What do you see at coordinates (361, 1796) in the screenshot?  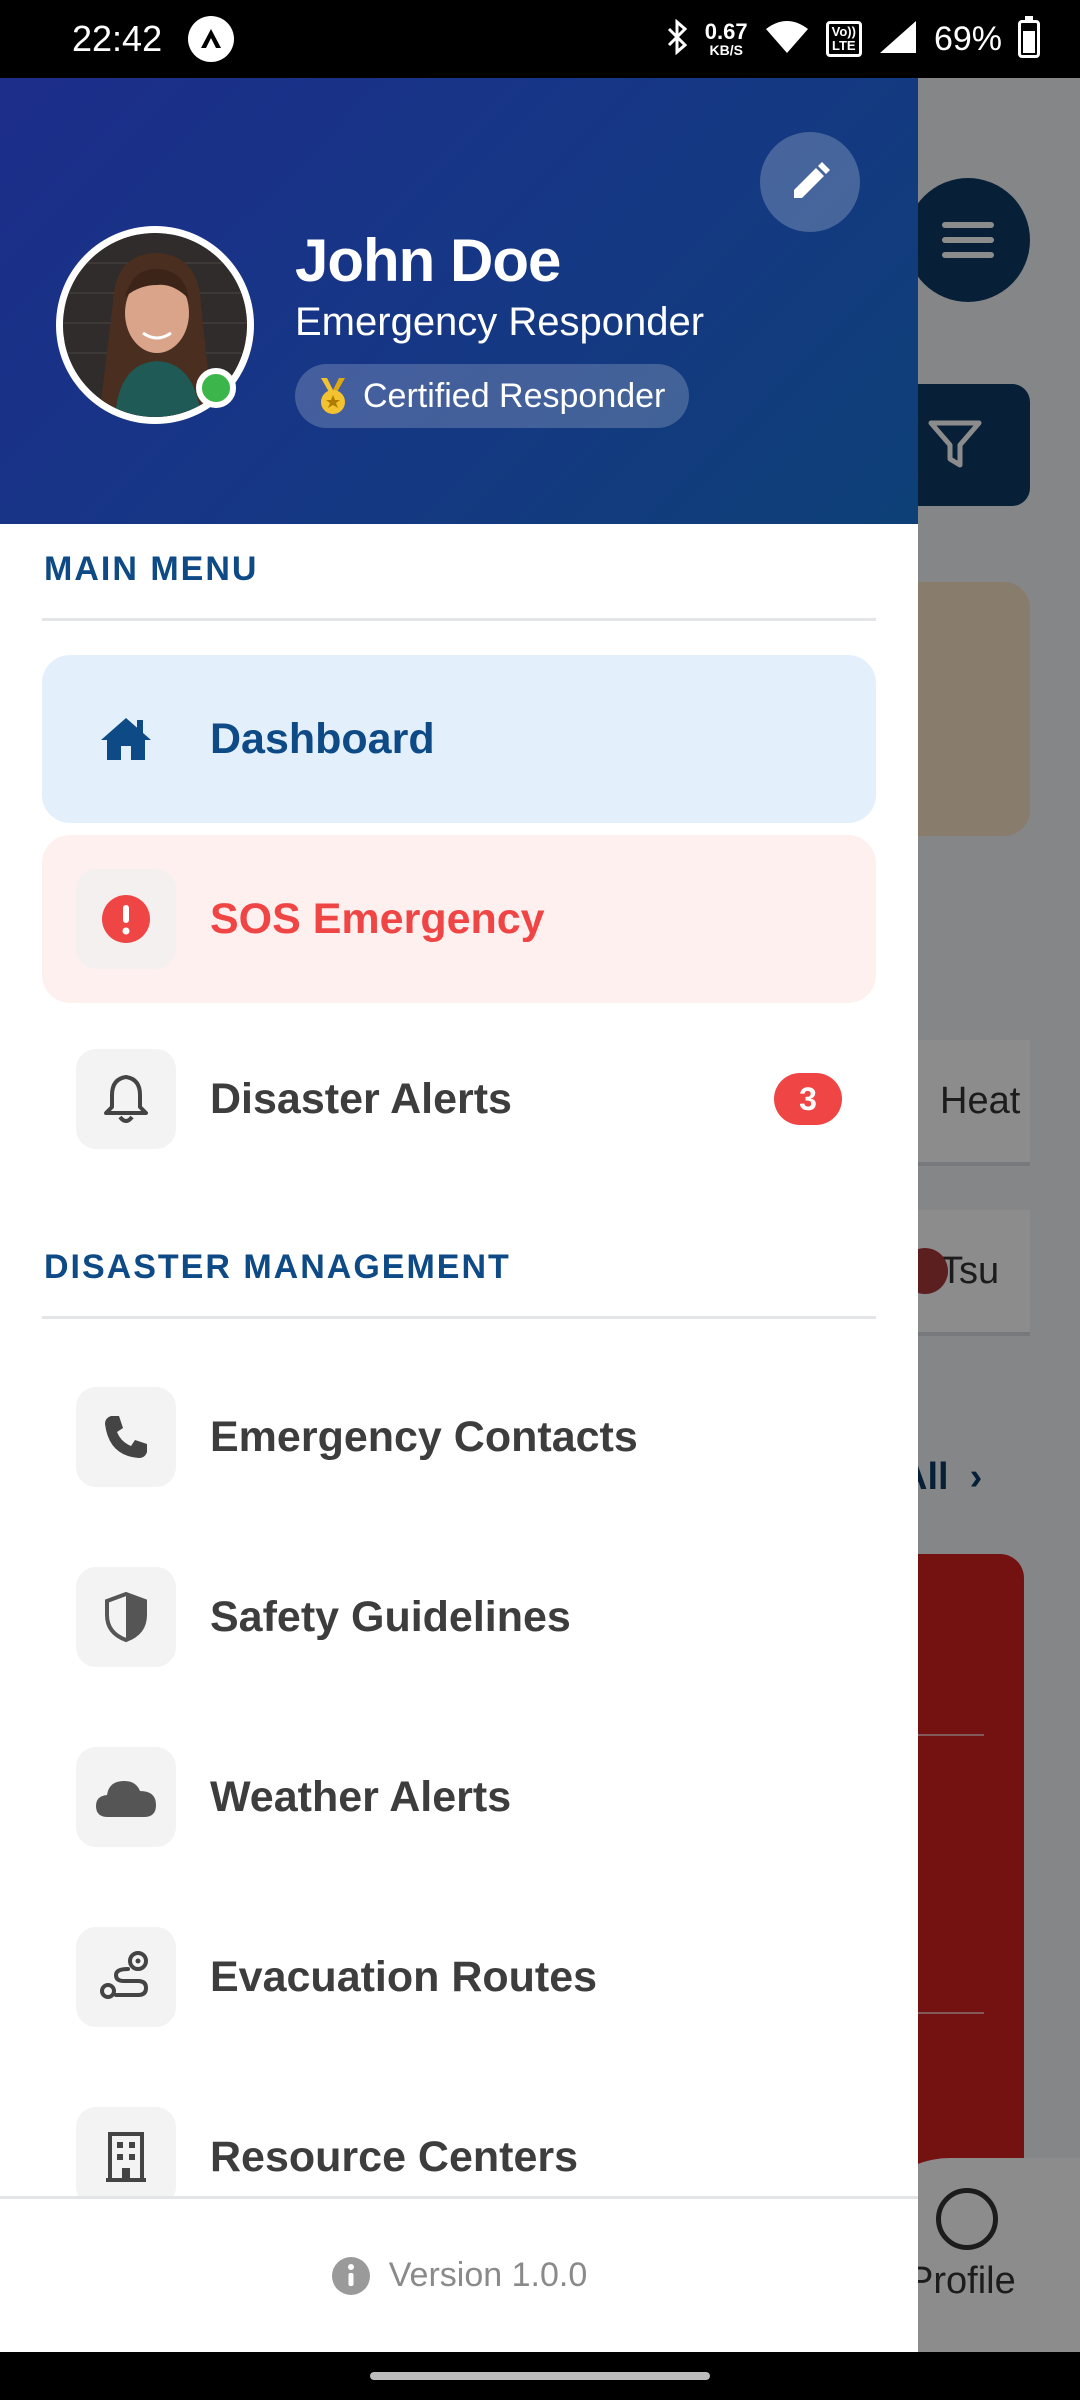 I see `menu-label: Weather Alerts` at bounding box center [361, 1796].